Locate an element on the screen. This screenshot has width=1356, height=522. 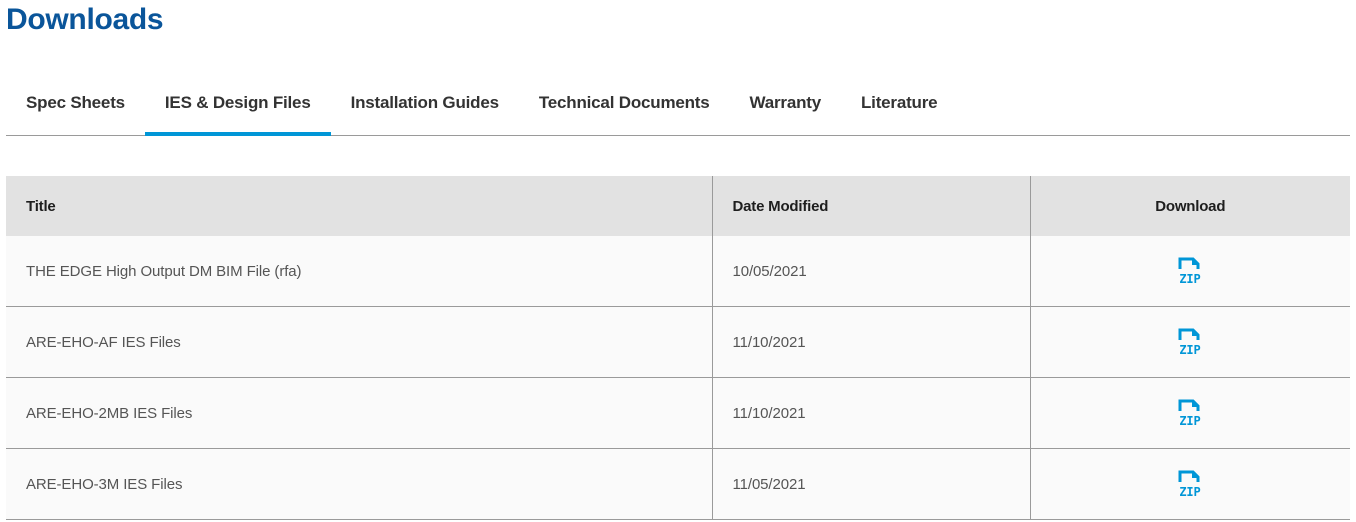
tab-ies-design-files: IES & Design Files is located at coordinates (237, 108).